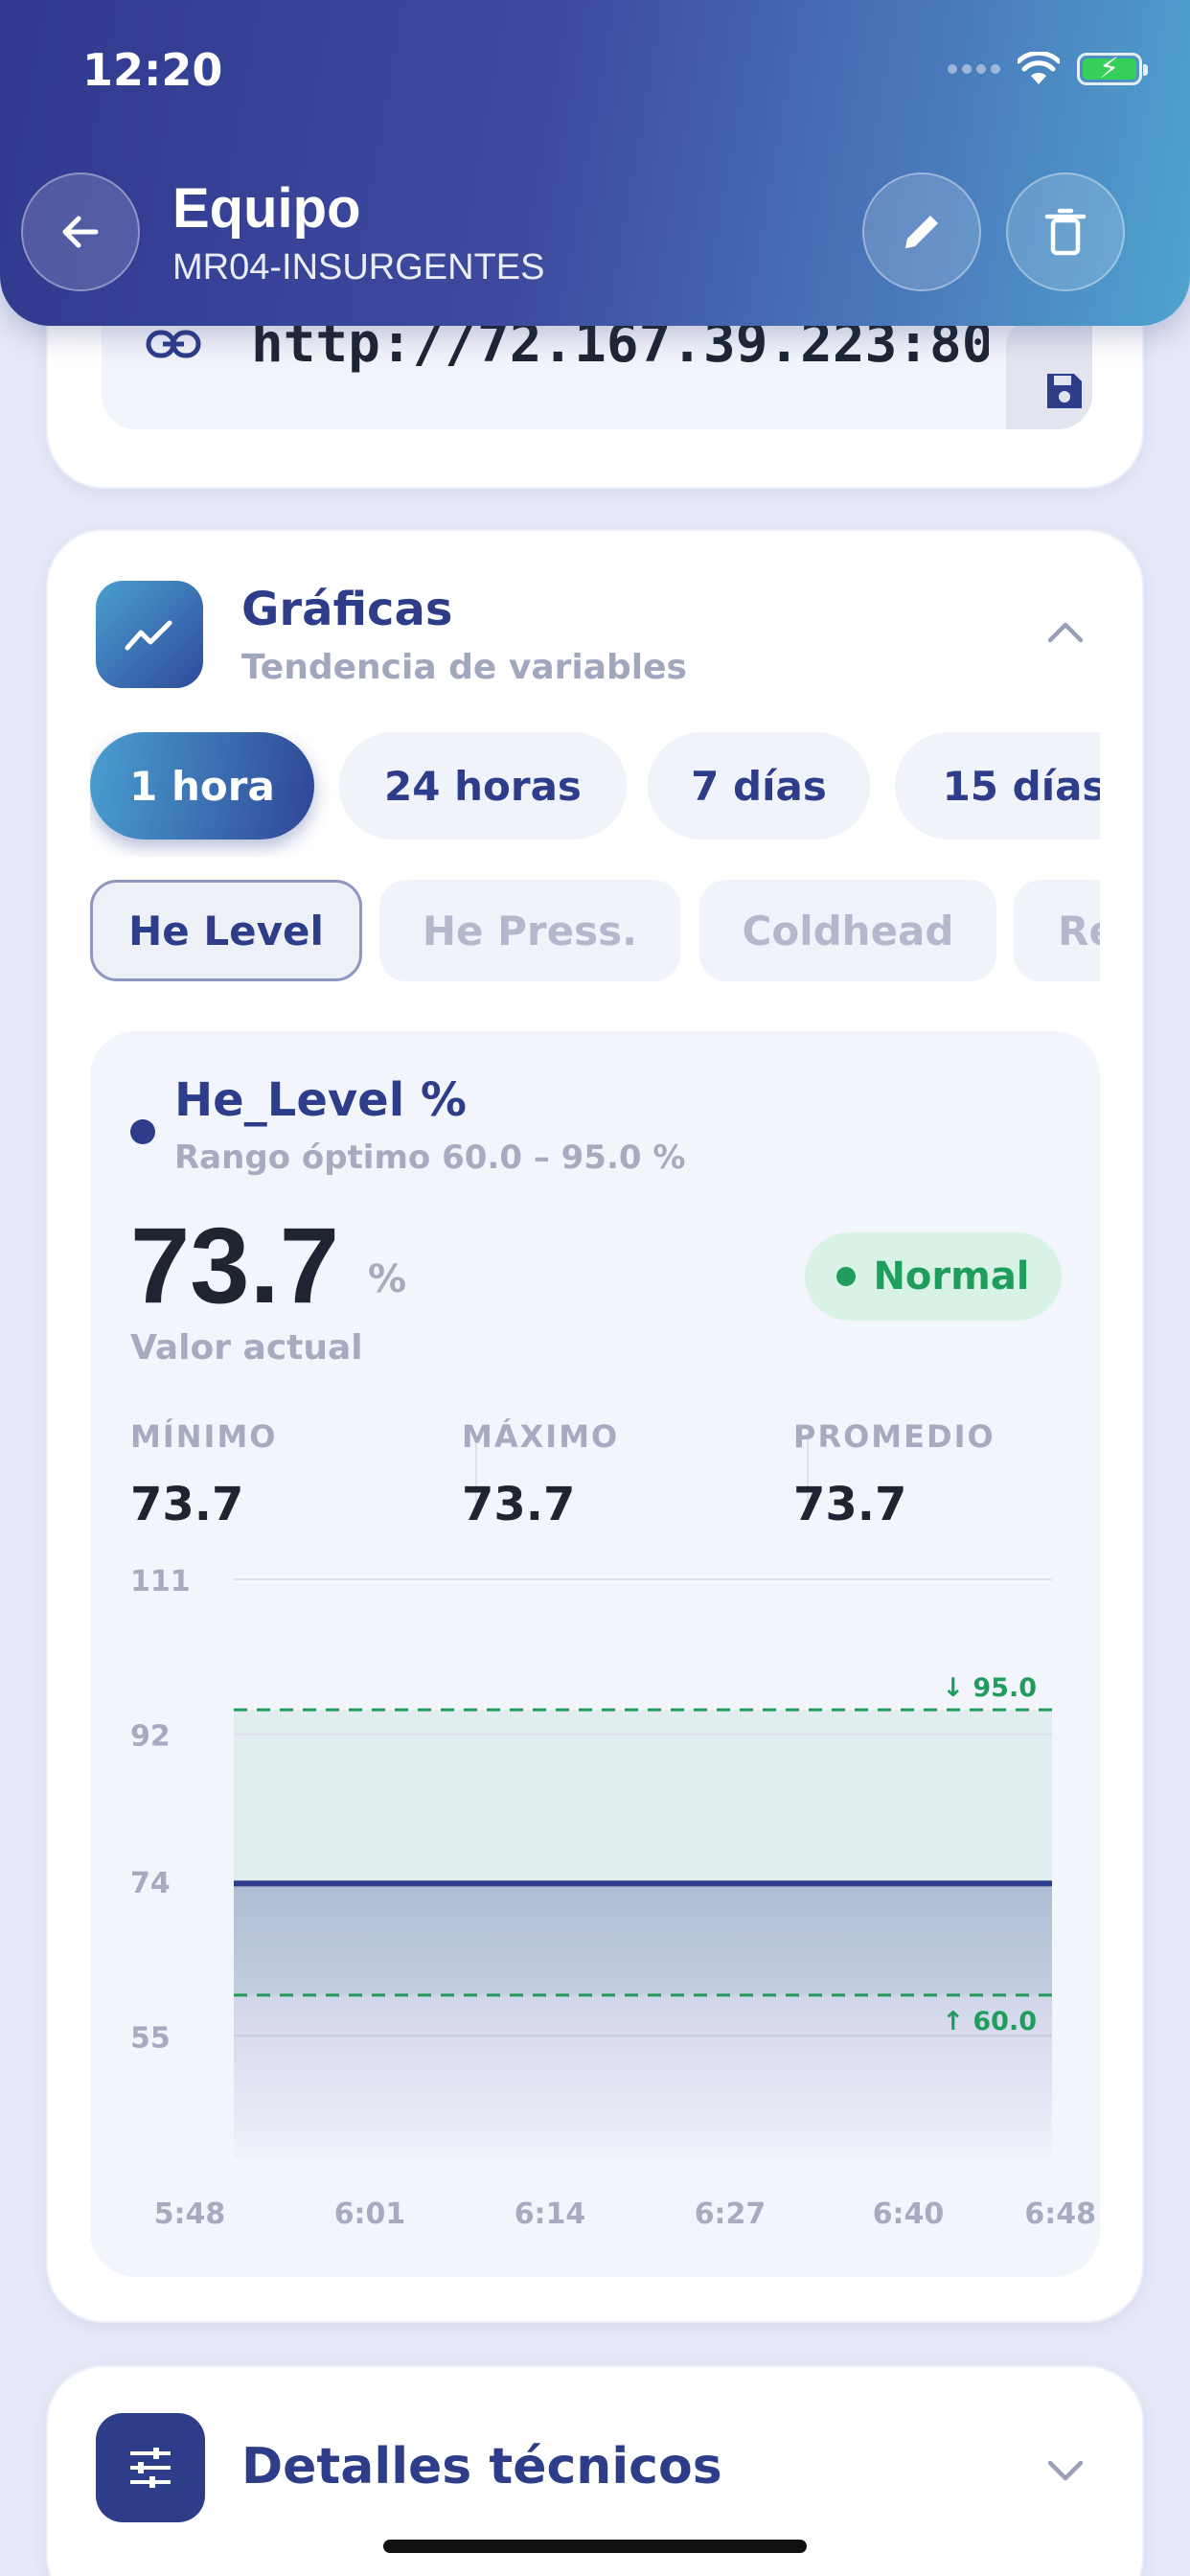 This screenshot has height=2576, width=1190. I want to click on pencil-icon, so click(921, 232).